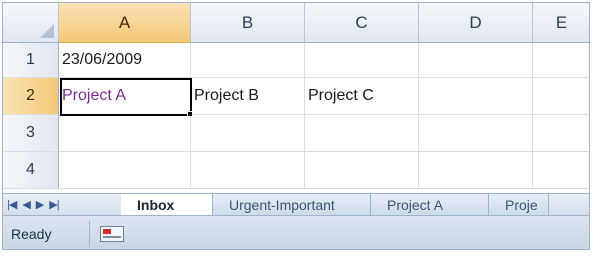 The width and height of the screenshot is (597, 258). I want to click on cell-b3, so click(248, 133).